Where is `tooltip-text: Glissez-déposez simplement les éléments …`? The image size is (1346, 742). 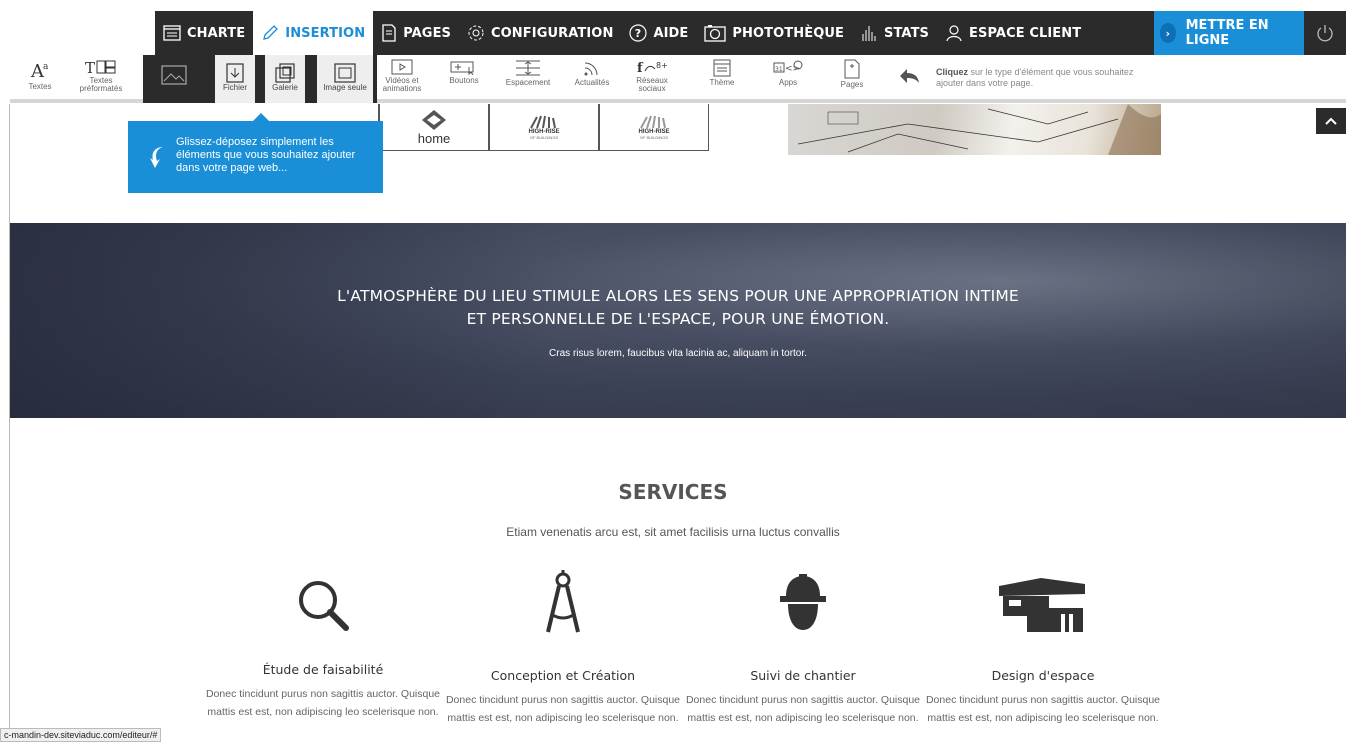
tooltip-text: Glissez-déposez simplement les éléments … is located at coordinates (266, 155).